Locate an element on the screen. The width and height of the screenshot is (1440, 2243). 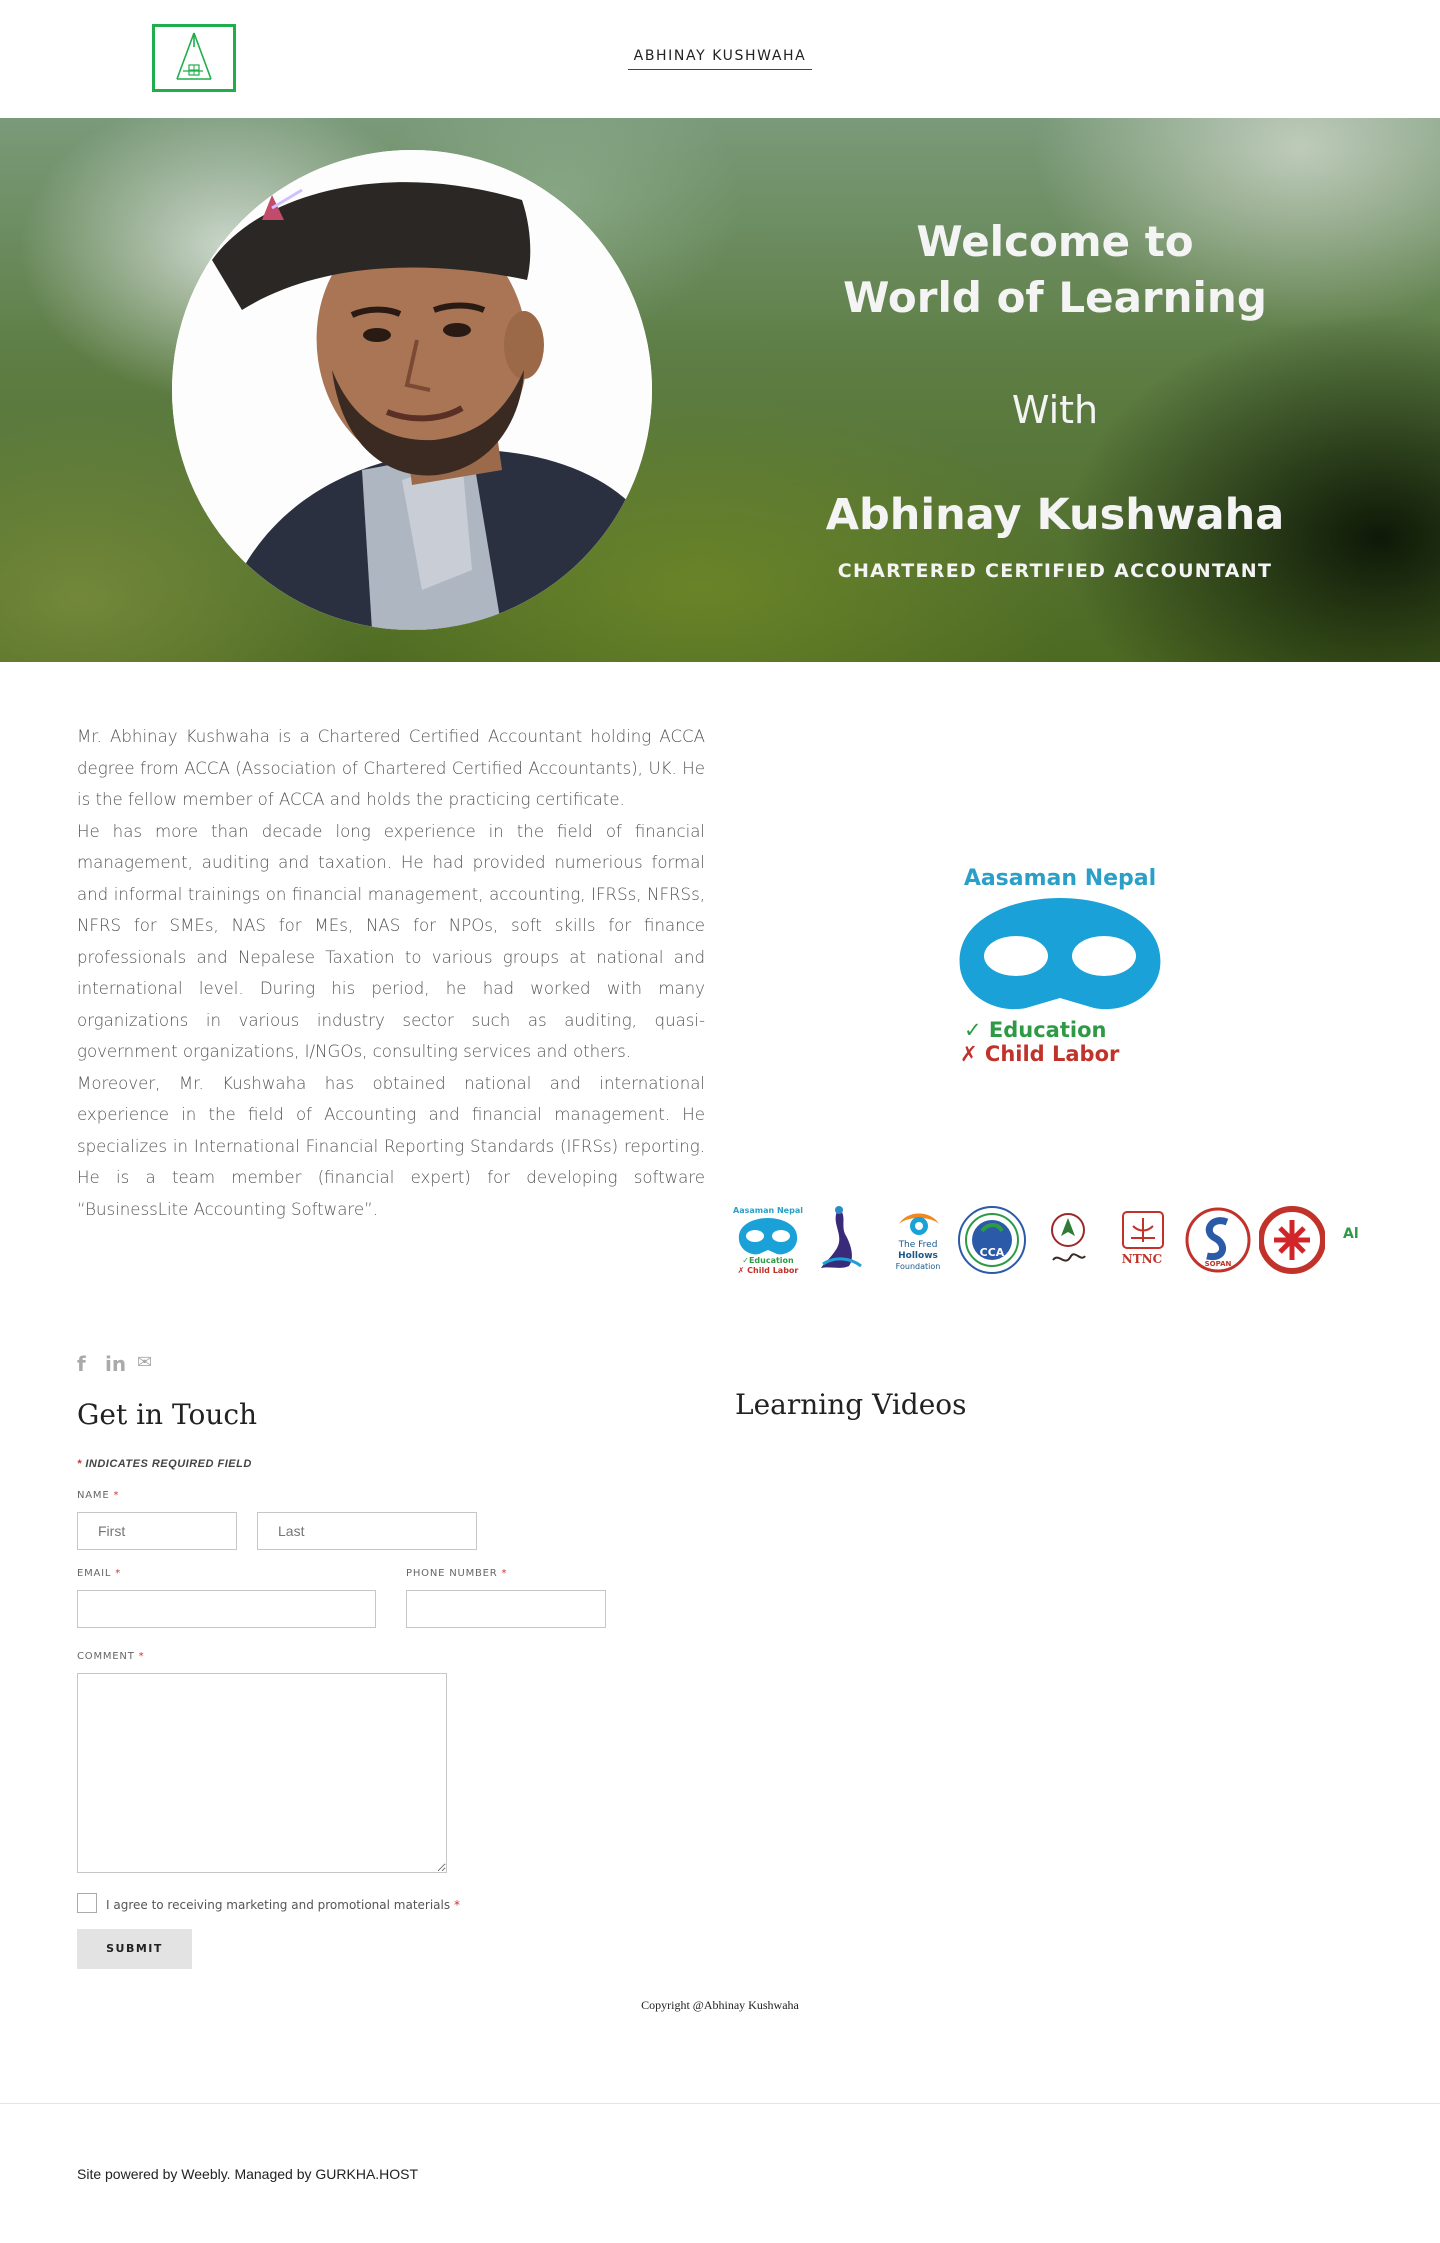
comment-label: COMMENT * is located at coordinates (110, 1656).